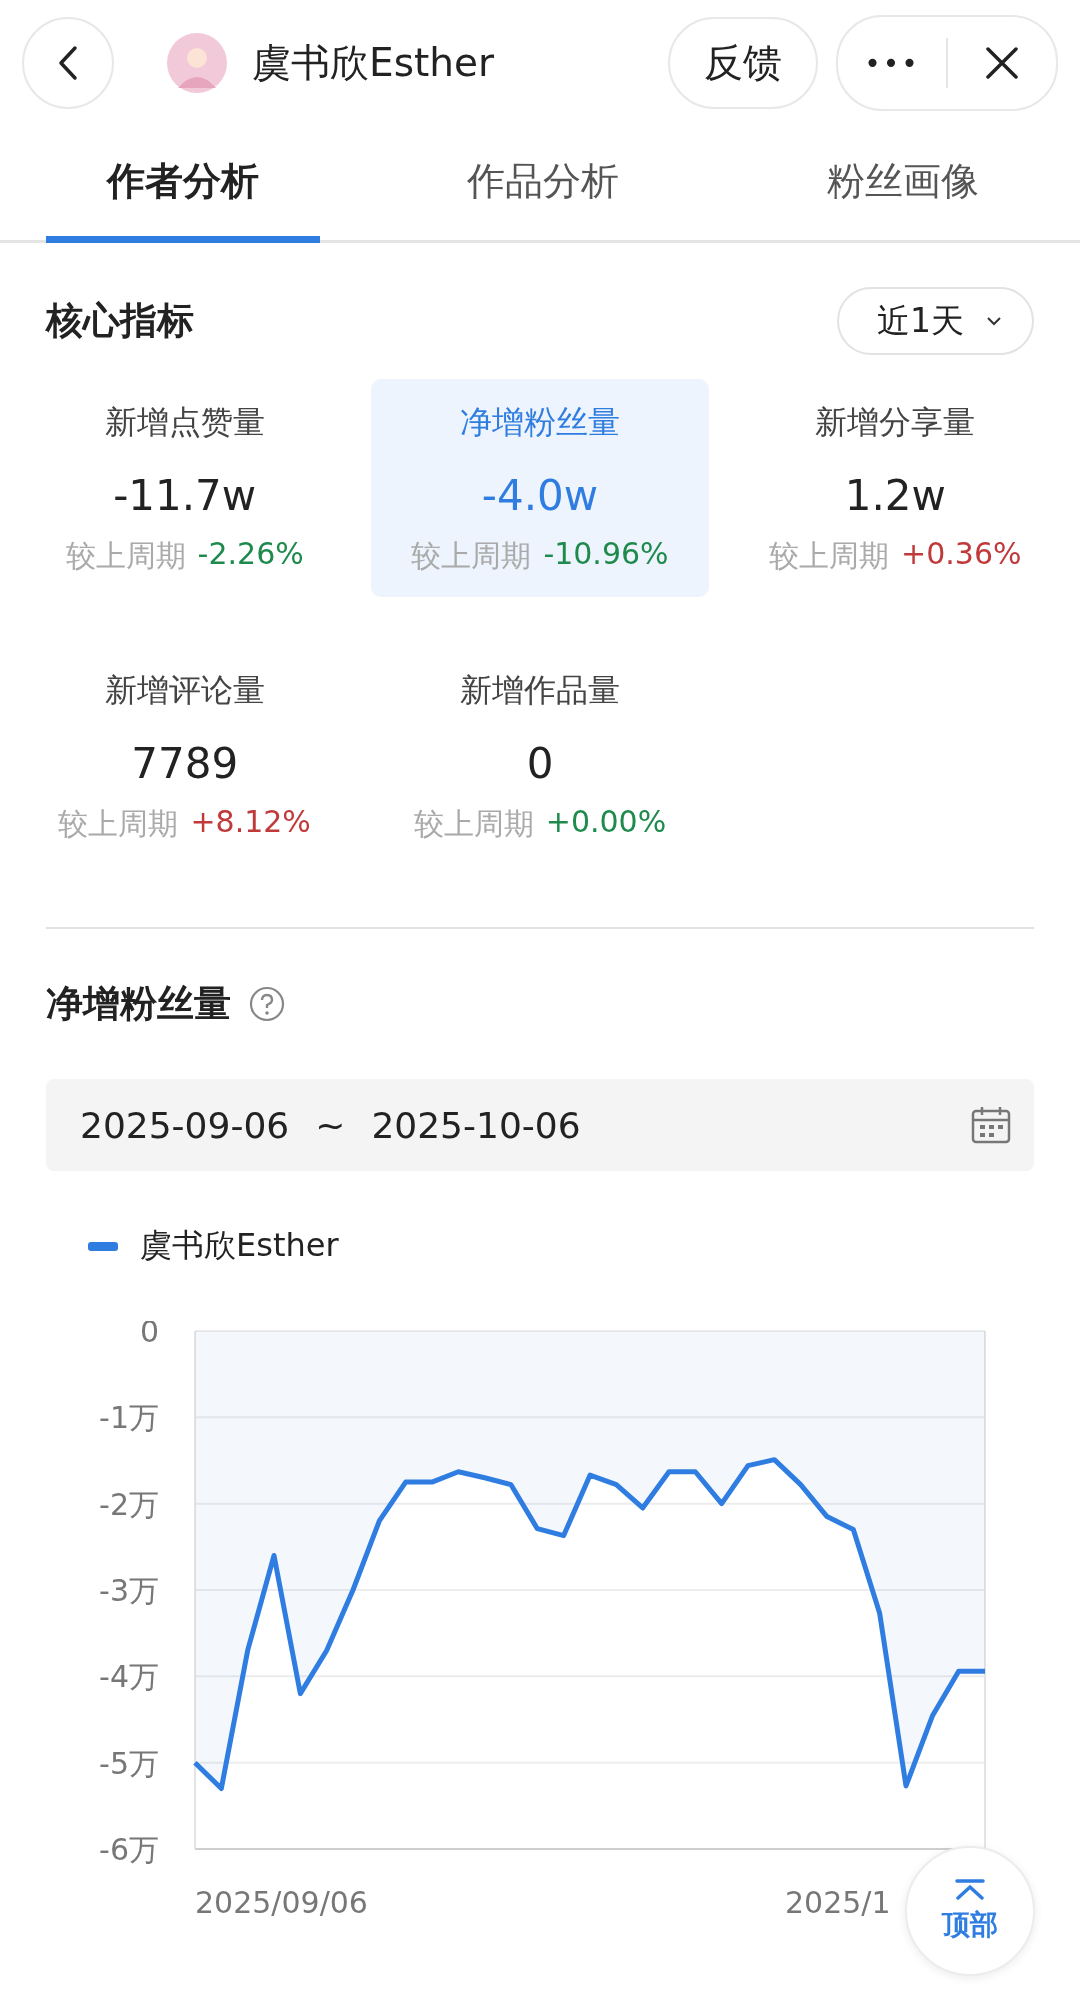  Describe the element at coordinates (138, 1004) in the screenshot. I see `chart-title: 净增粉丝量` at that location.